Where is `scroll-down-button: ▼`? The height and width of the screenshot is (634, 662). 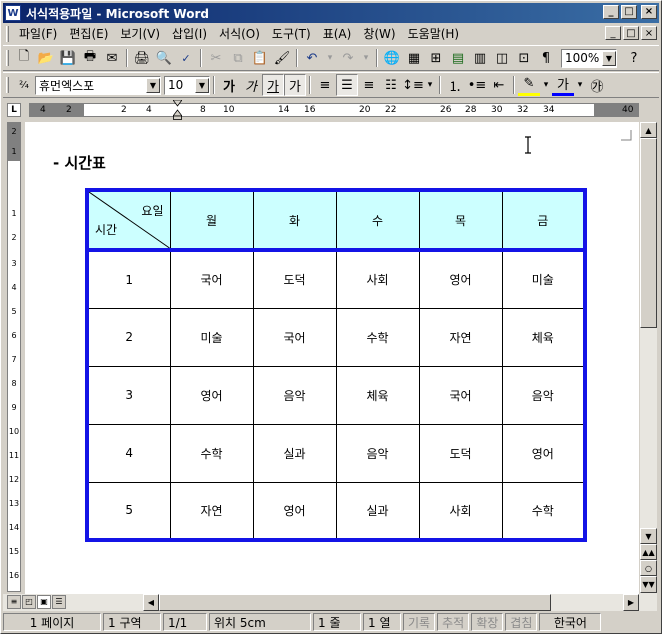 scroll-down-button: ▼ is located at coordinates (648, 536).